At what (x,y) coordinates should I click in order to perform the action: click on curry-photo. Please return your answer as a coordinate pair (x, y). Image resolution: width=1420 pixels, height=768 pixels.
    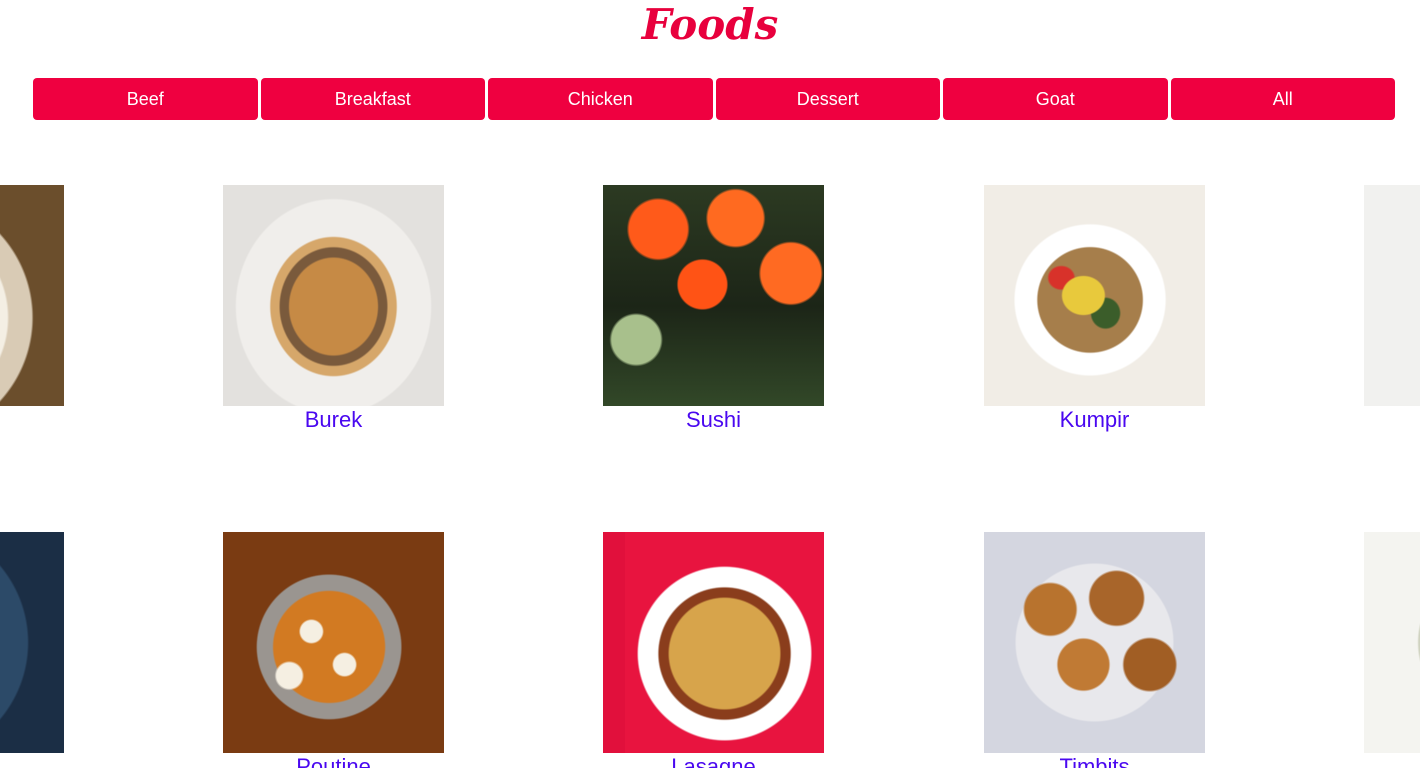
    Looking at the image, I should click on (32, 642).